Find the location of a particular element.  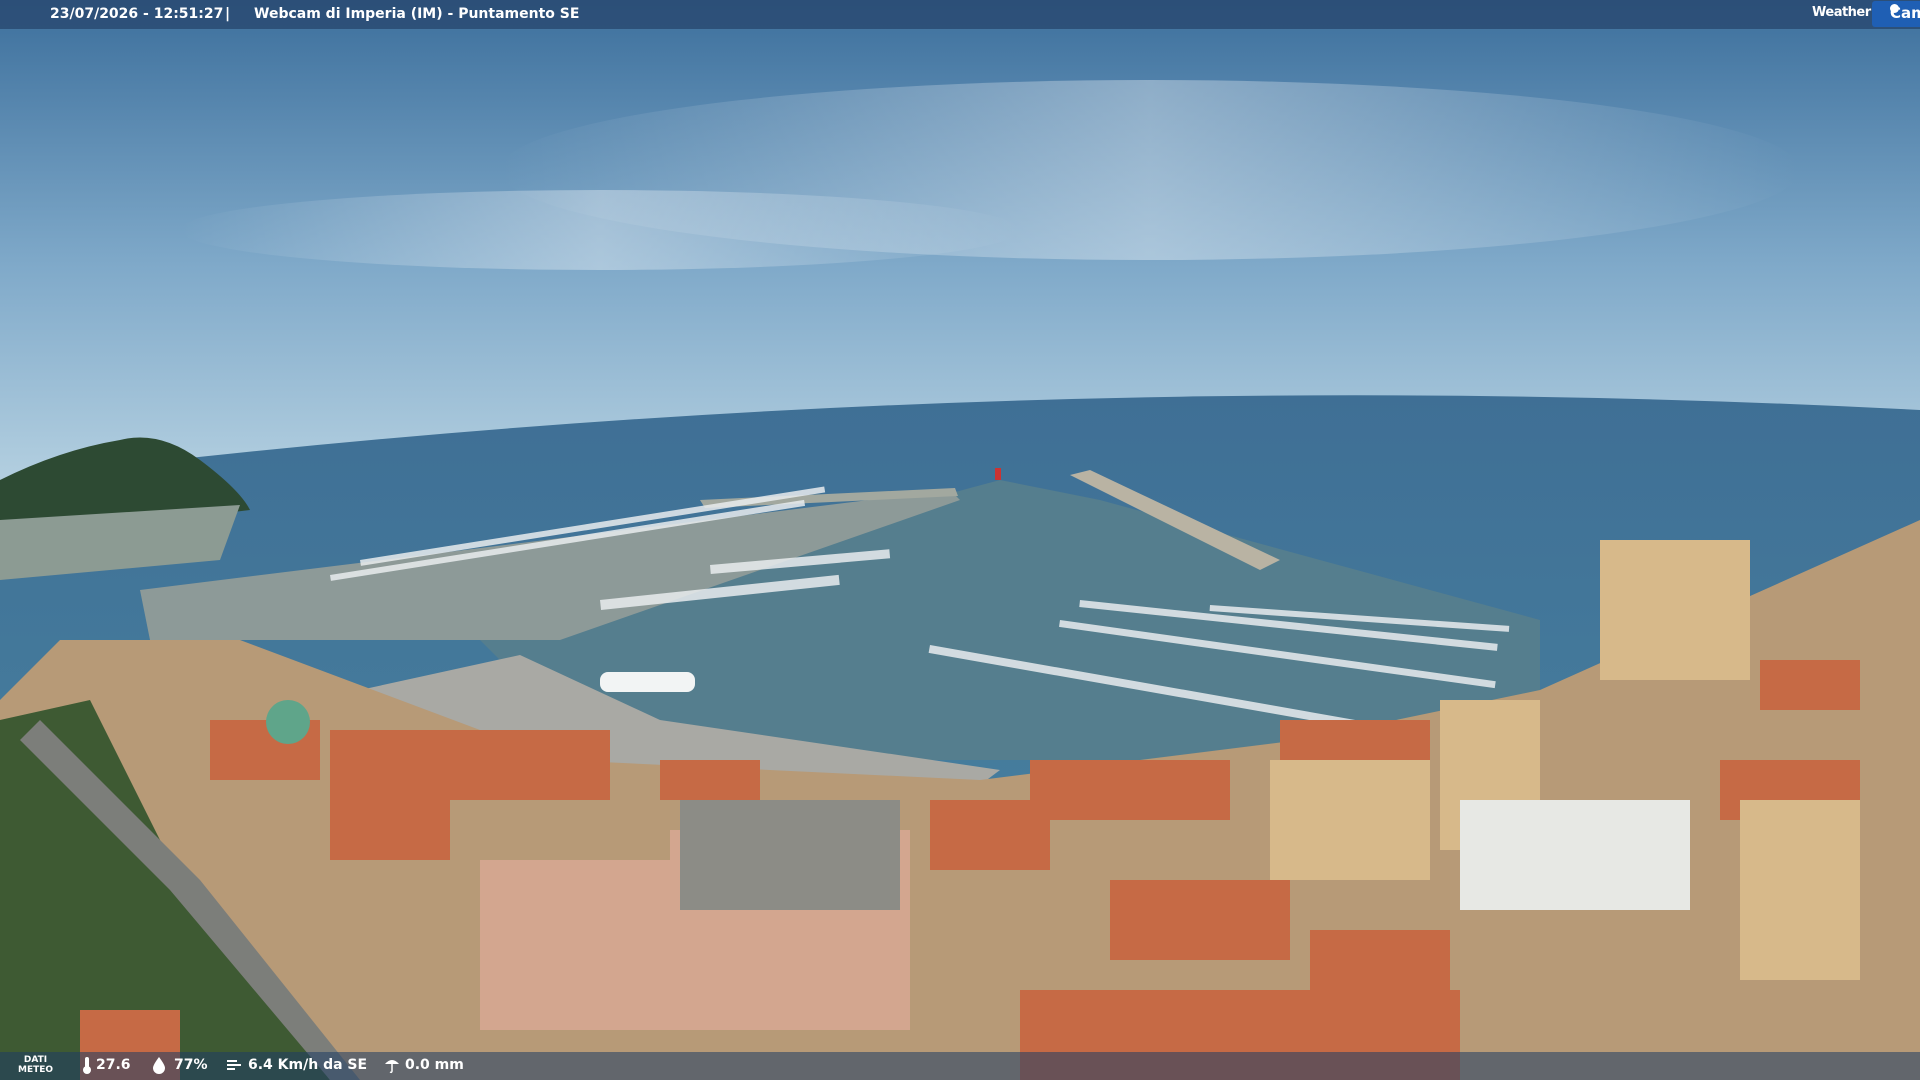

green-dome is located at coordinates (288, 722).